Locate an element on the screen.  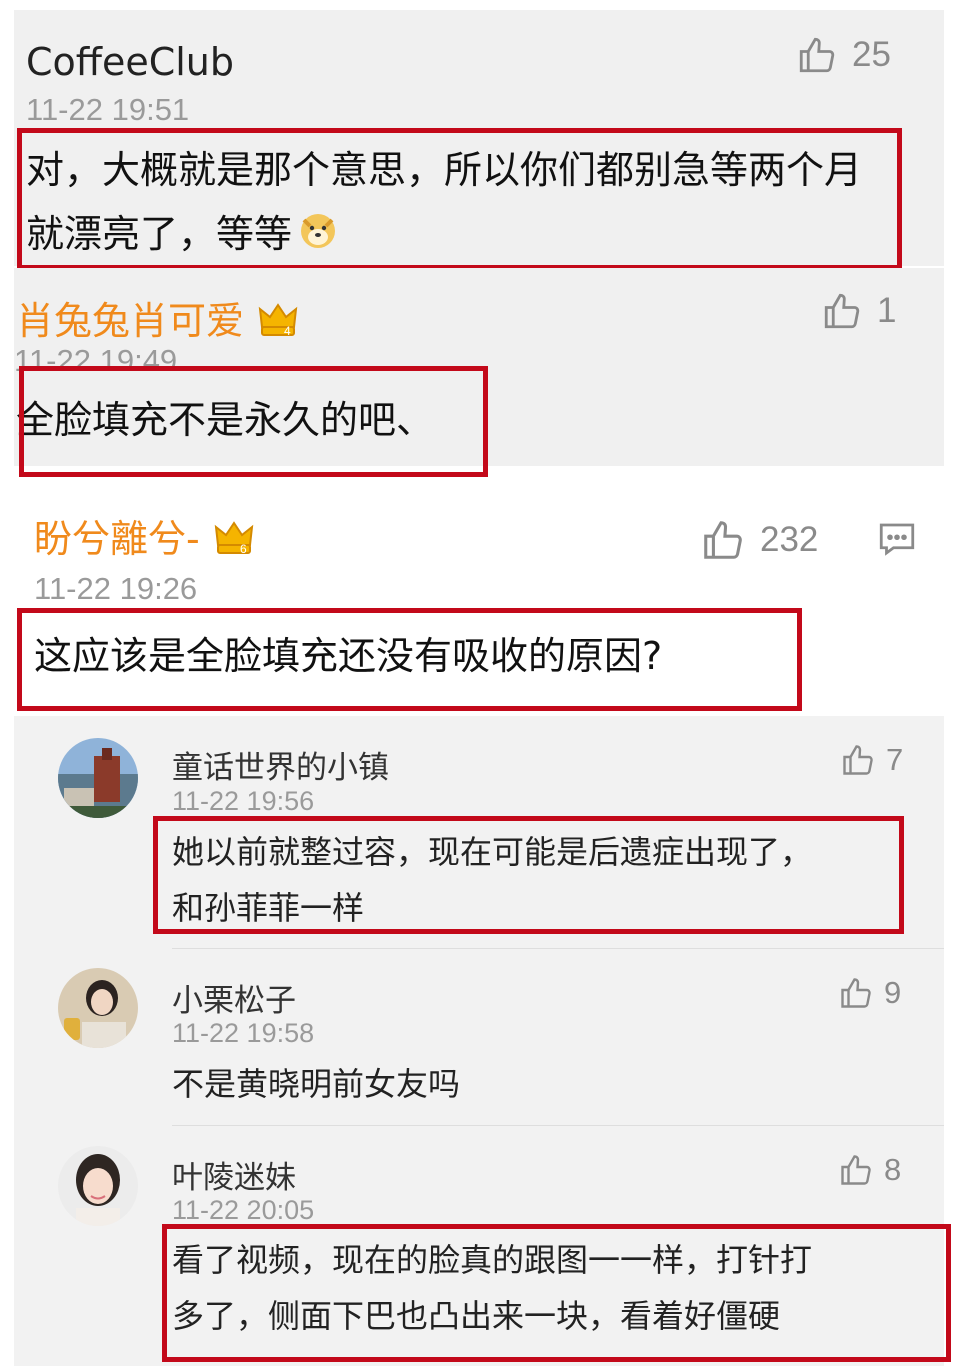
comment-timestamp: 11-22 19:51 is located at coordinates (108, 109).